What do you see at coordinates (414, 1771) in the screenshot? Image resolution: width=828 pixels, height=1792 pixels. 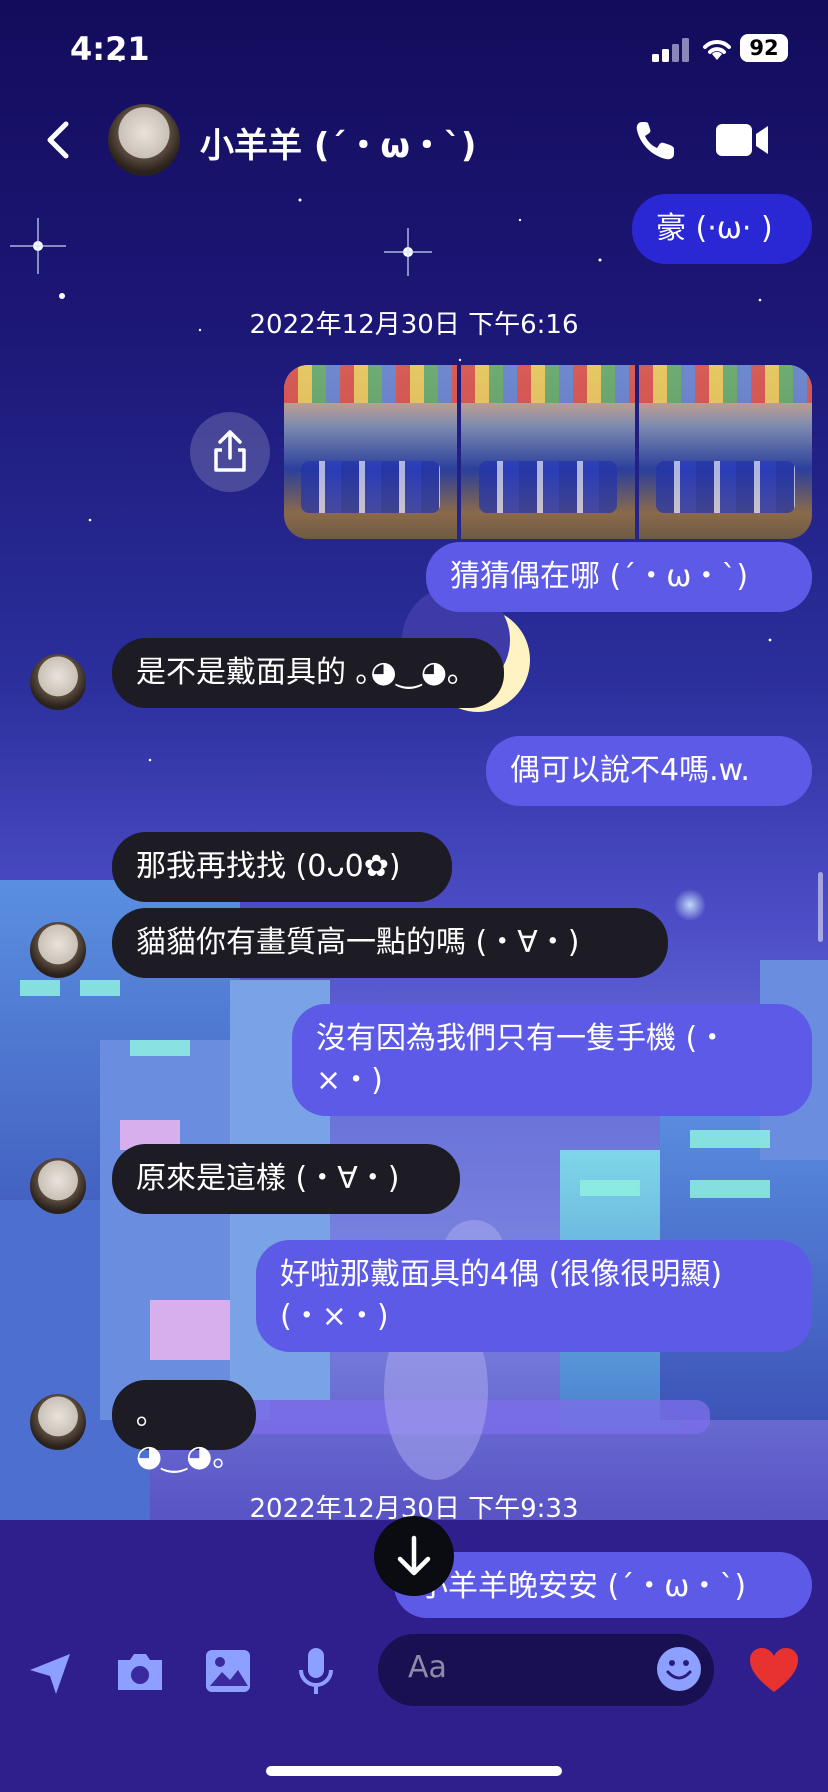 I see `home-indicator` at bounding box center [414, 1771].